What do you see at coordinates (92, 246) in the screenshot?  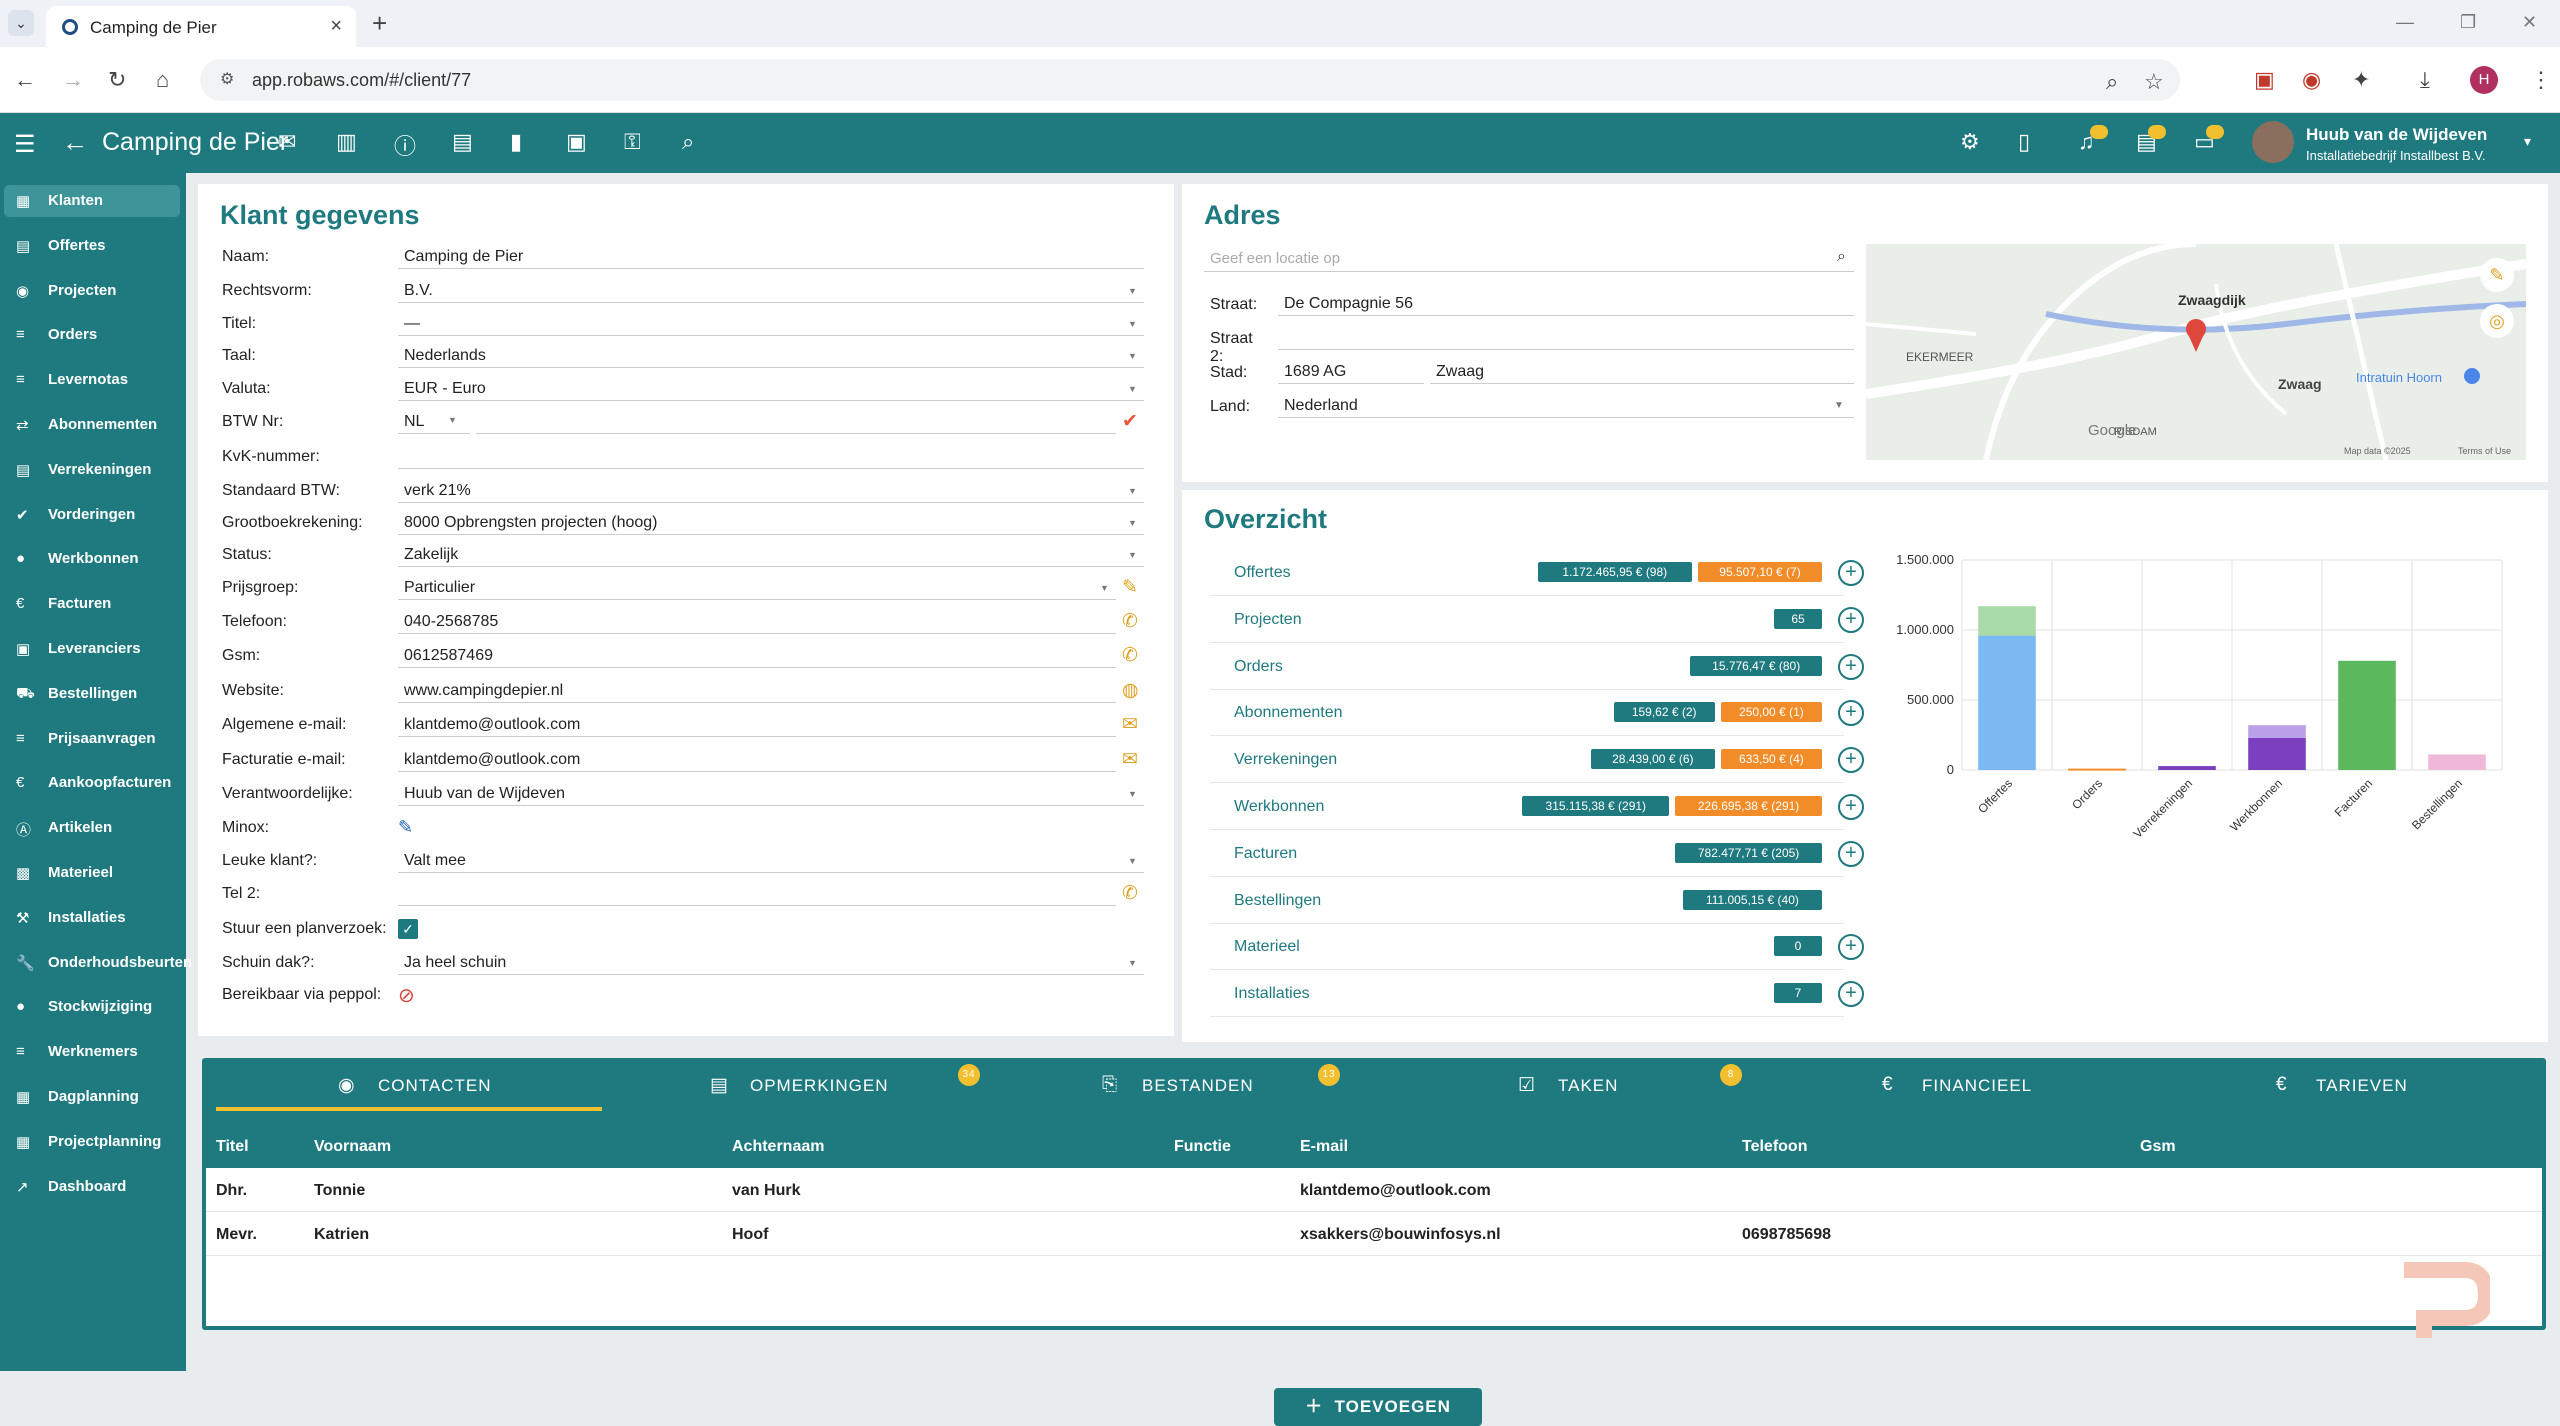 I see `sidebar-item-offertes: ▤ Offertes` at bounding box center [92, 246].